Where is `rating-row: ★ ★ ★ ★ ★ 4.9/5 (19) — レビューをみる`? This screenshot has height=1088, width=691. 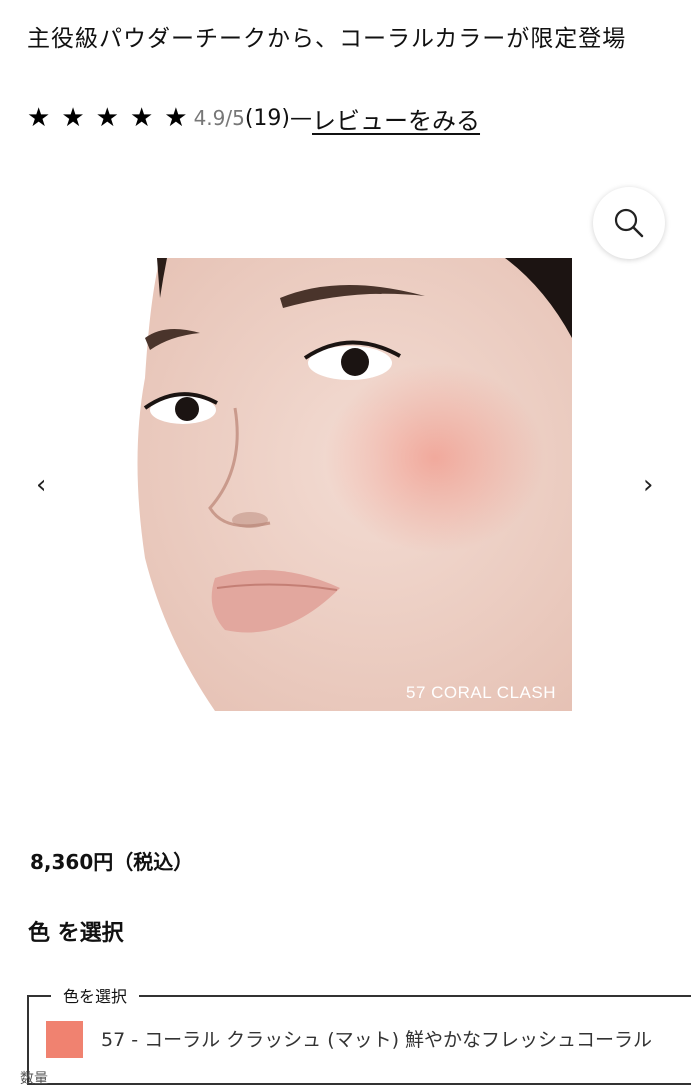 rating-row: ★ ★ ★ ★ ★ 4.9/5 (19) — レビューをみる is located at coordinates (253, 118).